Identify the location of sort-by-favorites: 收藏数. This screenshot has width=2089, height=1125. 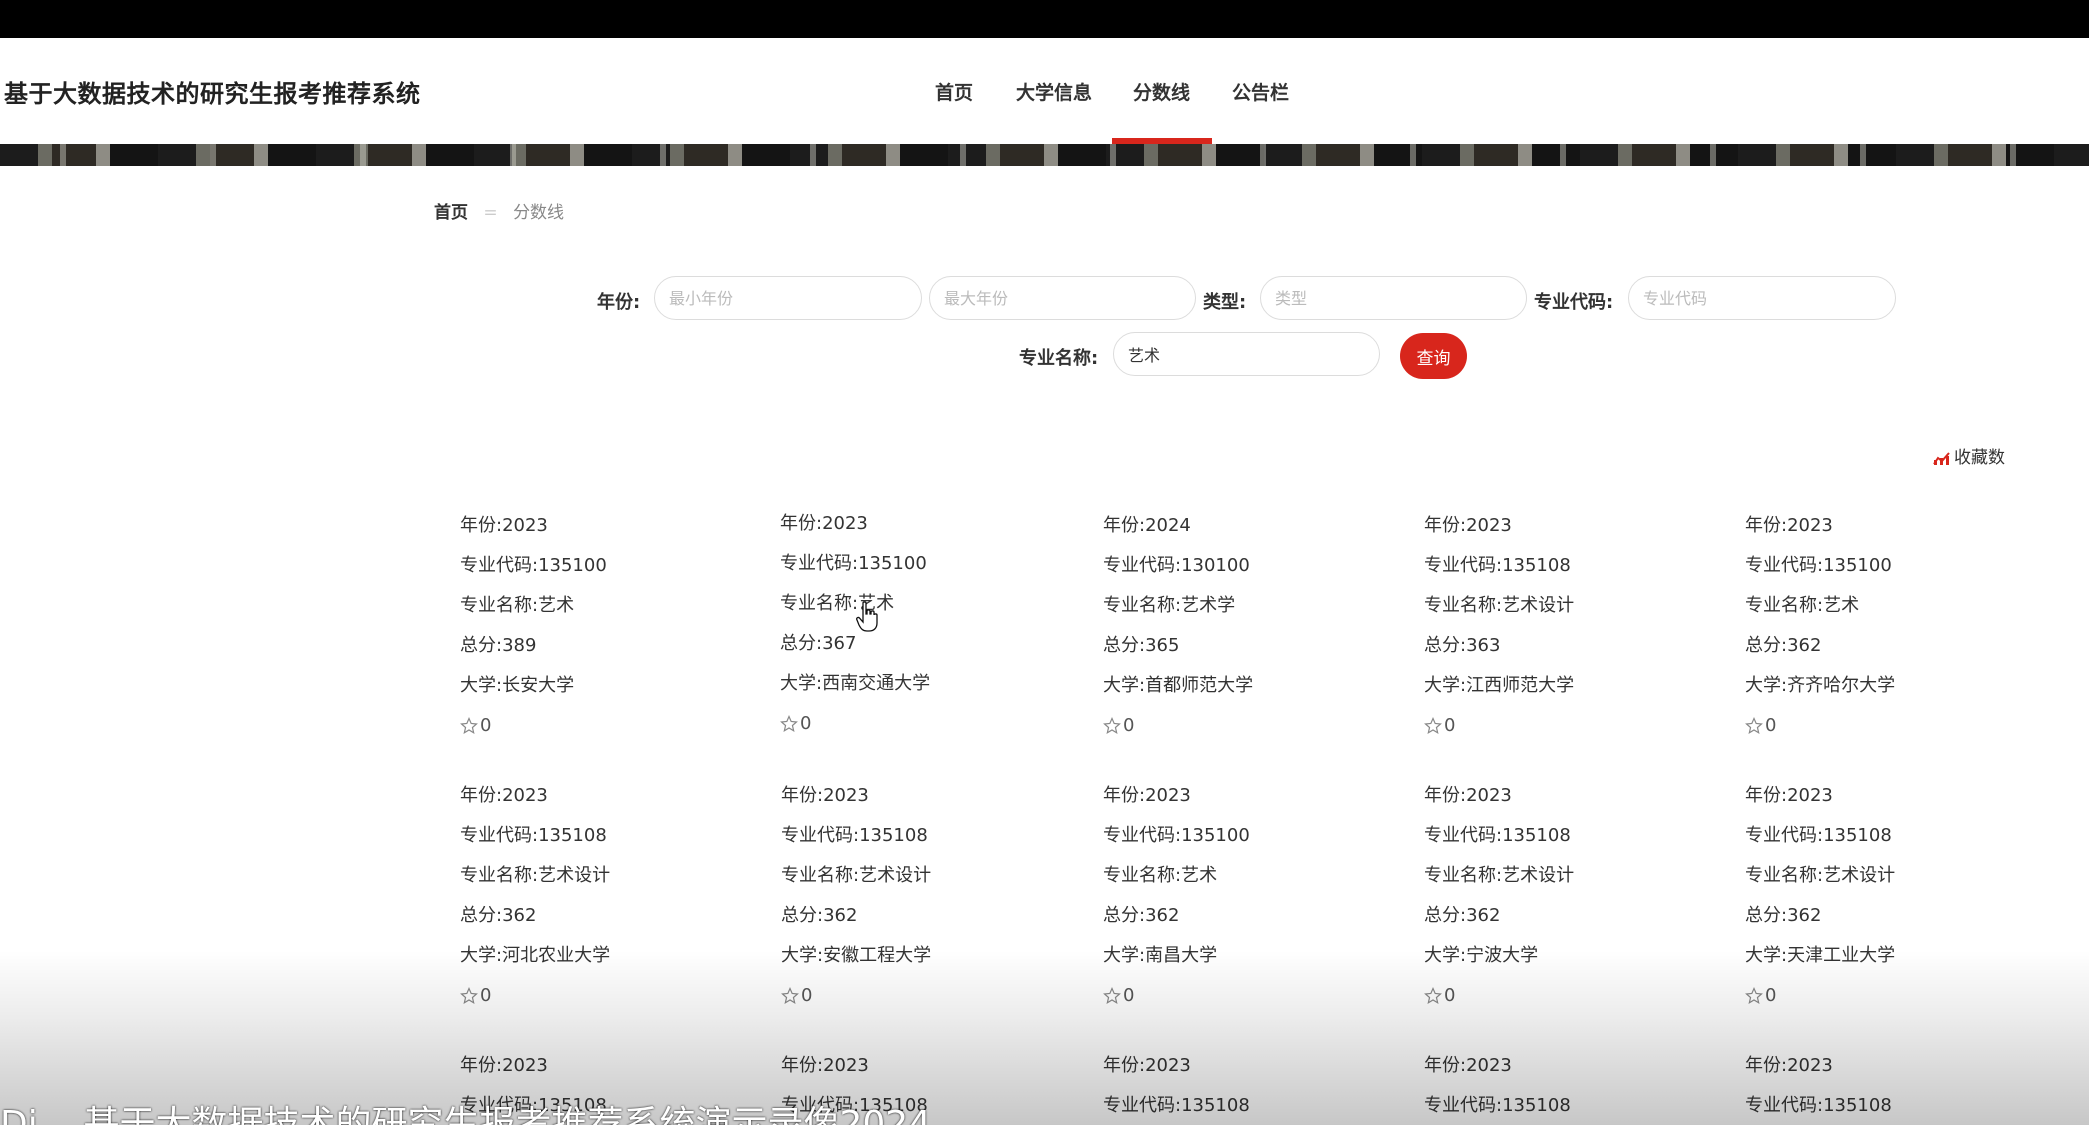
(1969, 455).